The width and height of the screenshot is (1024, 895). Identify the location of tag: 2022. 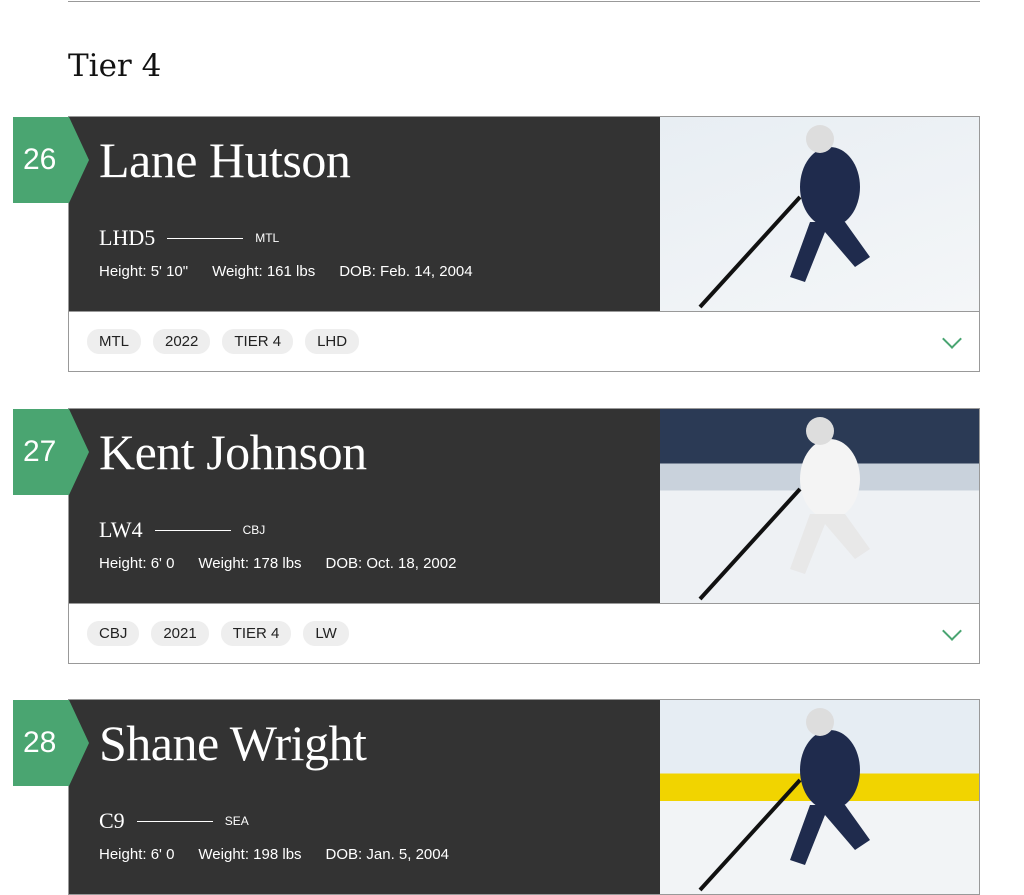
(182, 341).